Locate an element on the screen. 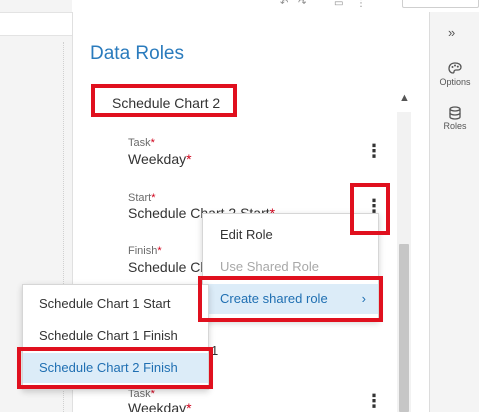 This screenshot has height=412, width=479. chart-section-header: Schedule Chart 2 is located at coordinates (246, 103).